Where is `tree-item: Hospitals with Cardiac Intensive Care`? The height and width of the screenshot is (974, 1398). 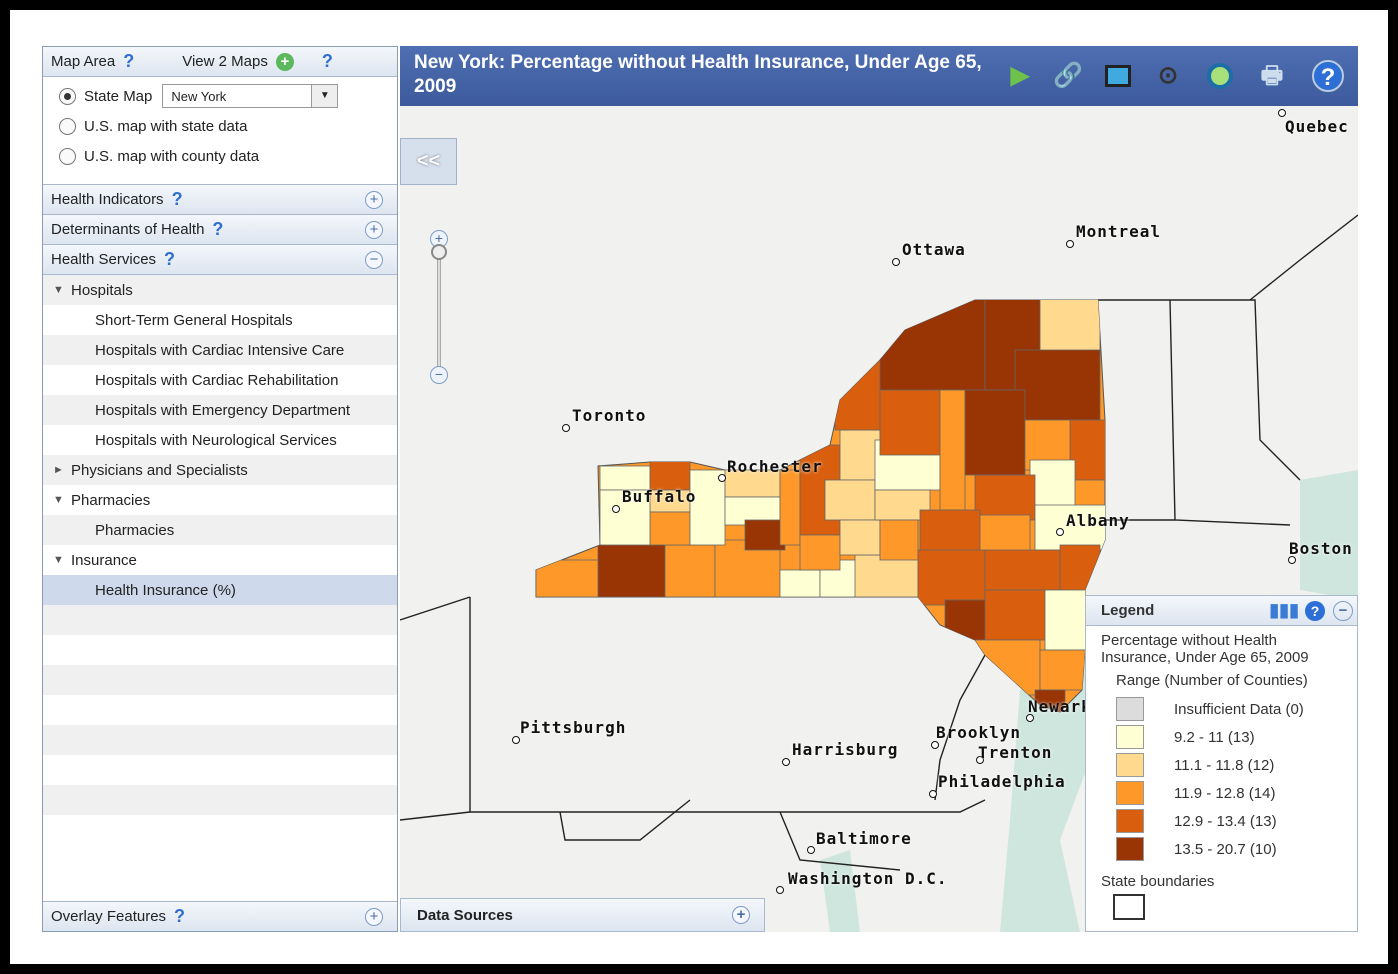
tree-item: Hospitals with Cardiac Intensive Care is located at coordinates (220, 350).